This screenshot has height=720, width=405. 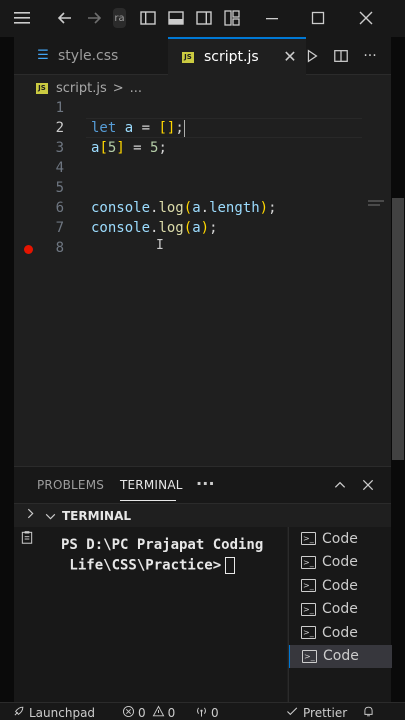 What do you see at coordinates (184, 168) in the screenshot?
I see `code-line: 4` at bounding box center [184, 168].